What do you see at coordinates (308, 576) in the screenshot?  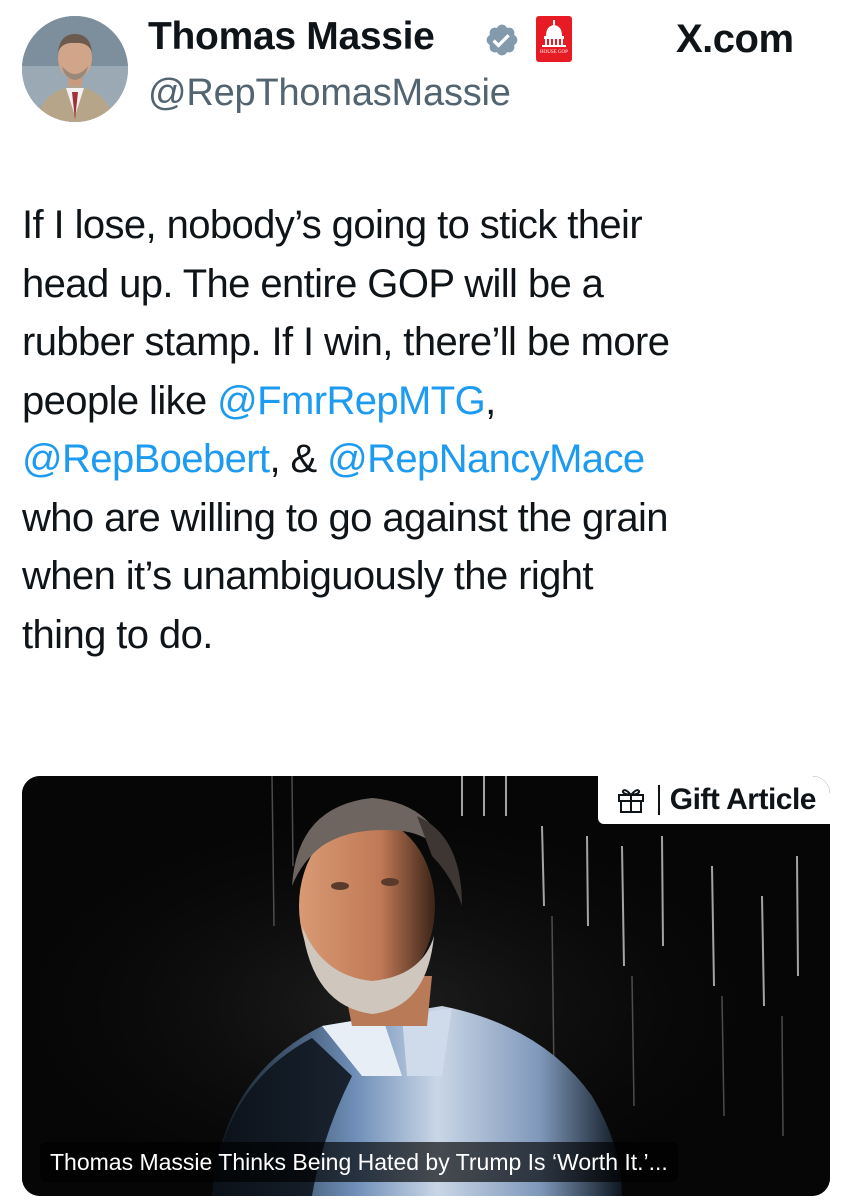 I see `tweet-text-run: when it’s unambiguously the right` at bounding box center [308, 576].